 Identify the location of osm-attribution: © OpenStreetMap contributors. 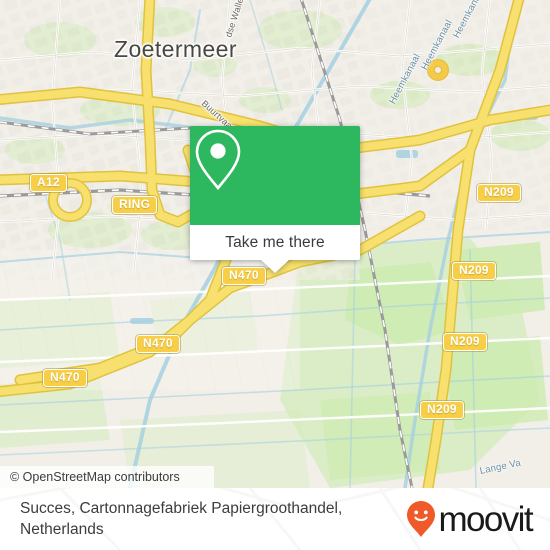
(107, 477).